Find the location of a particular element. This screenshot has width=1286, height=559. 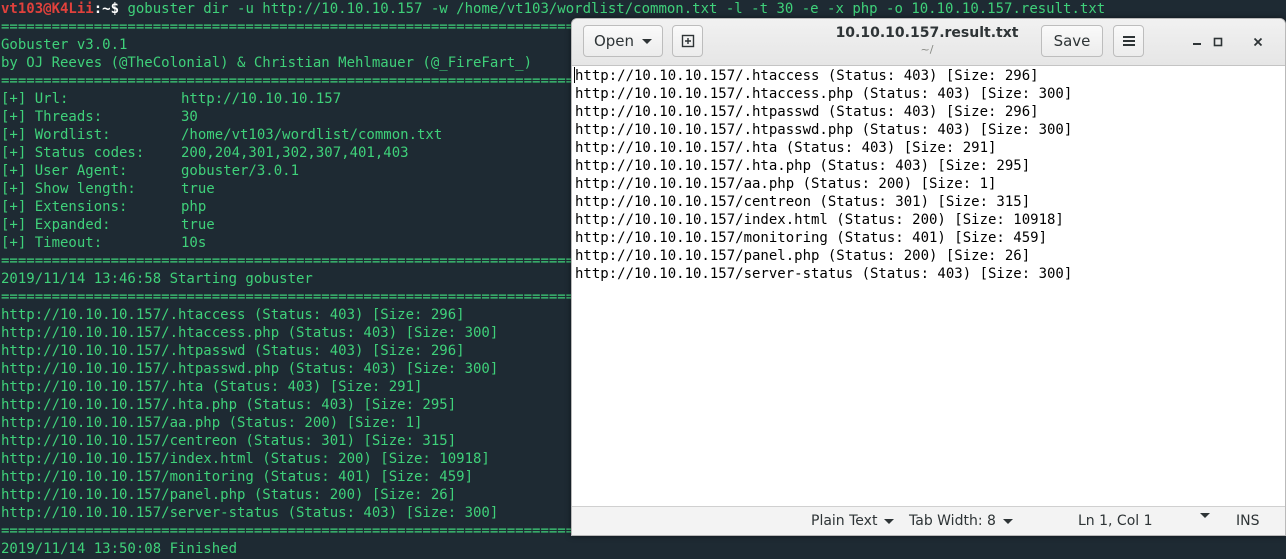

language-label: Plain Text is located at coordinates (844, 521).